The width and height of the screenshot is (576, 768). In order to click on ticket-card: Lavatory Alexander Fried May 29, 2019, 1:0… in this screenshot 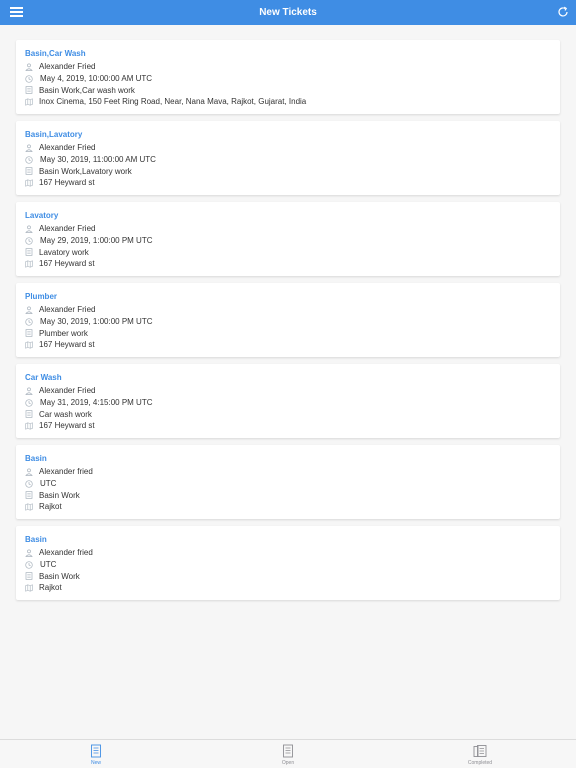, I will do `click(288, 239)`.